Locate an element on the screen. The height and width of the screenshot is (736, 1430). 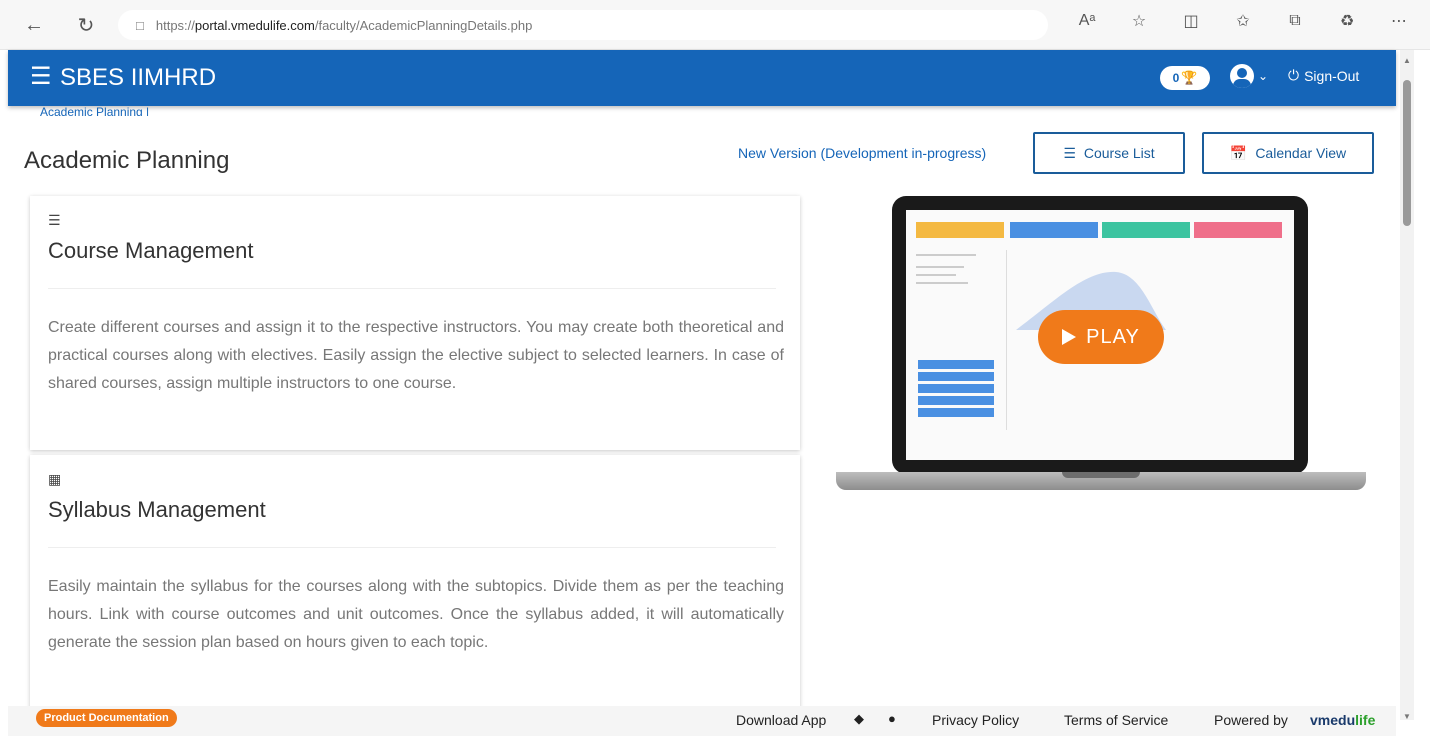
signout-button: ⏻ Sign-Out is located at coordinates (1323, 75).